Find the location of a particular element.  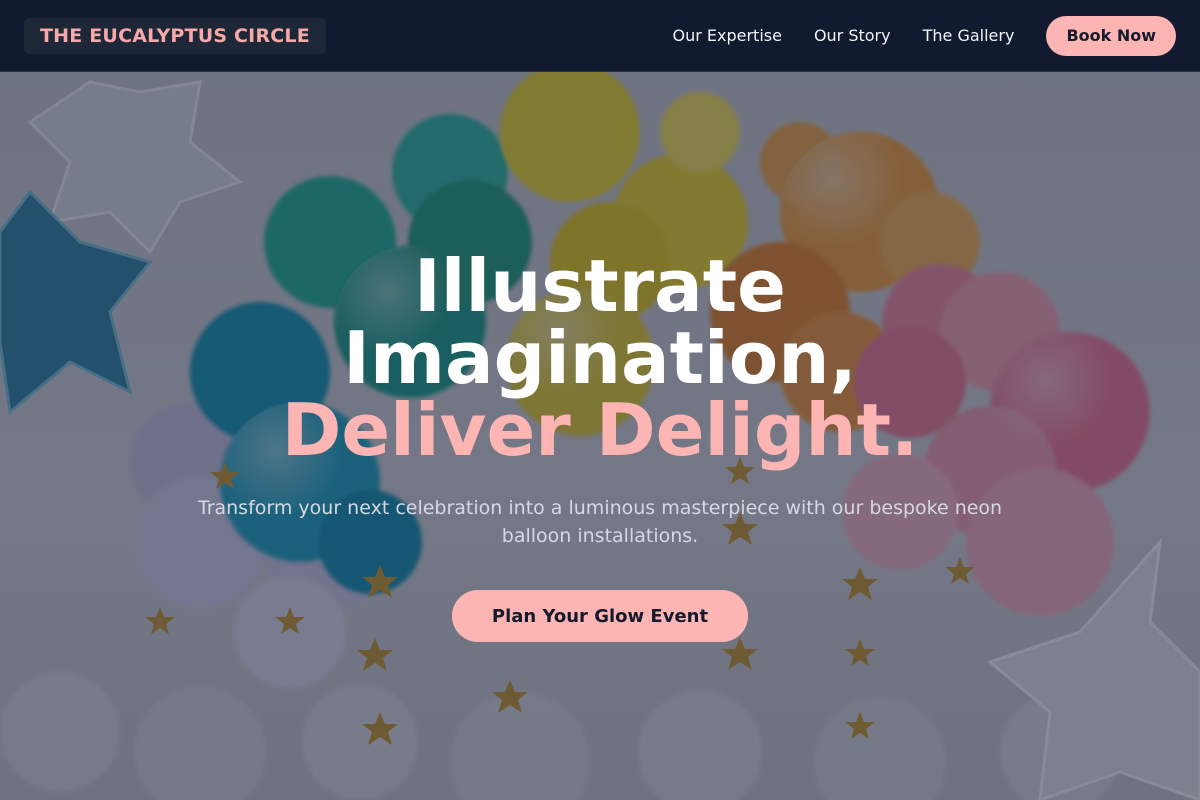

brand-logo: THE EUCALYPTUS CIRCLE is located at coordinates (175, 35).